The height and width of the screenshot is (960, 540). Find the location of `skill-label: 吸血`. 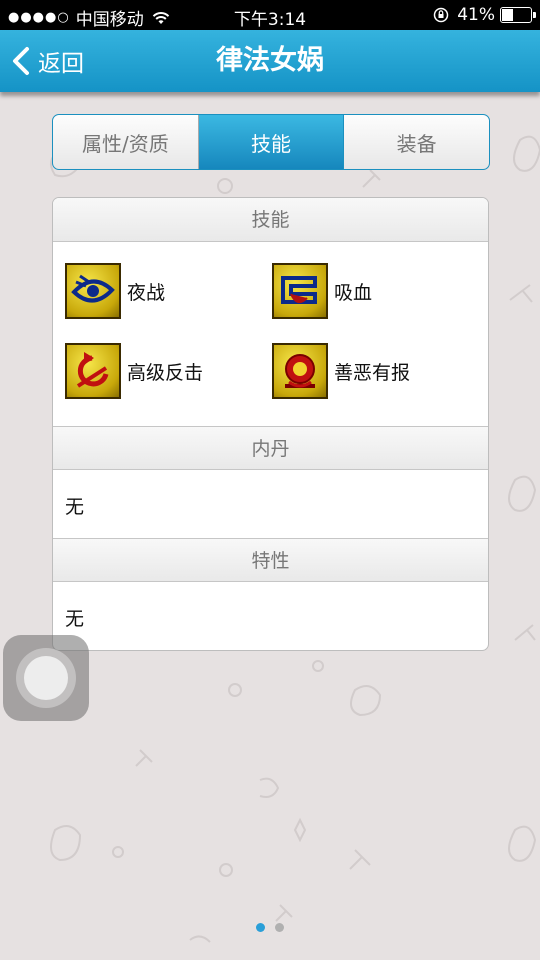

skill-label: 吸血 is located at coordinates (353, 292).